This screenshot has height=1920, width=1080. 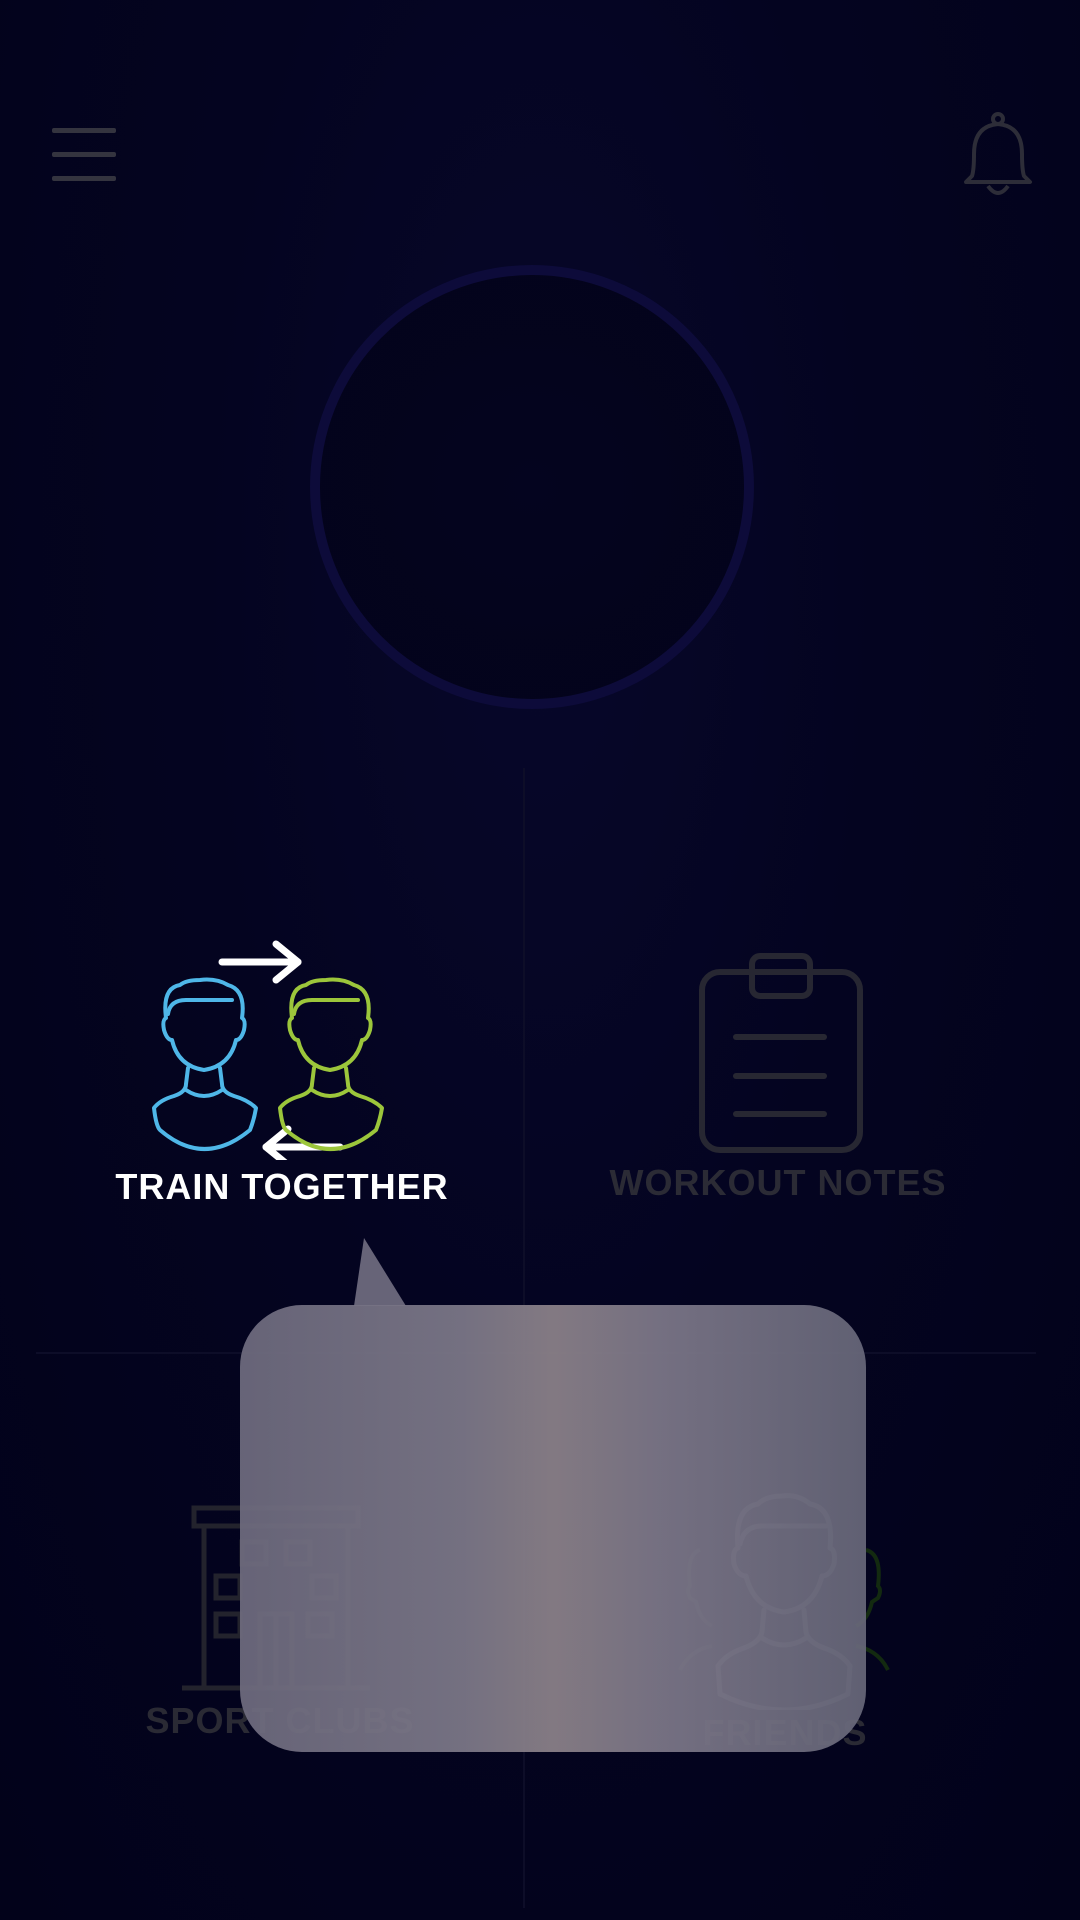 I want to click on menu-button, so click(x=84, y=156).